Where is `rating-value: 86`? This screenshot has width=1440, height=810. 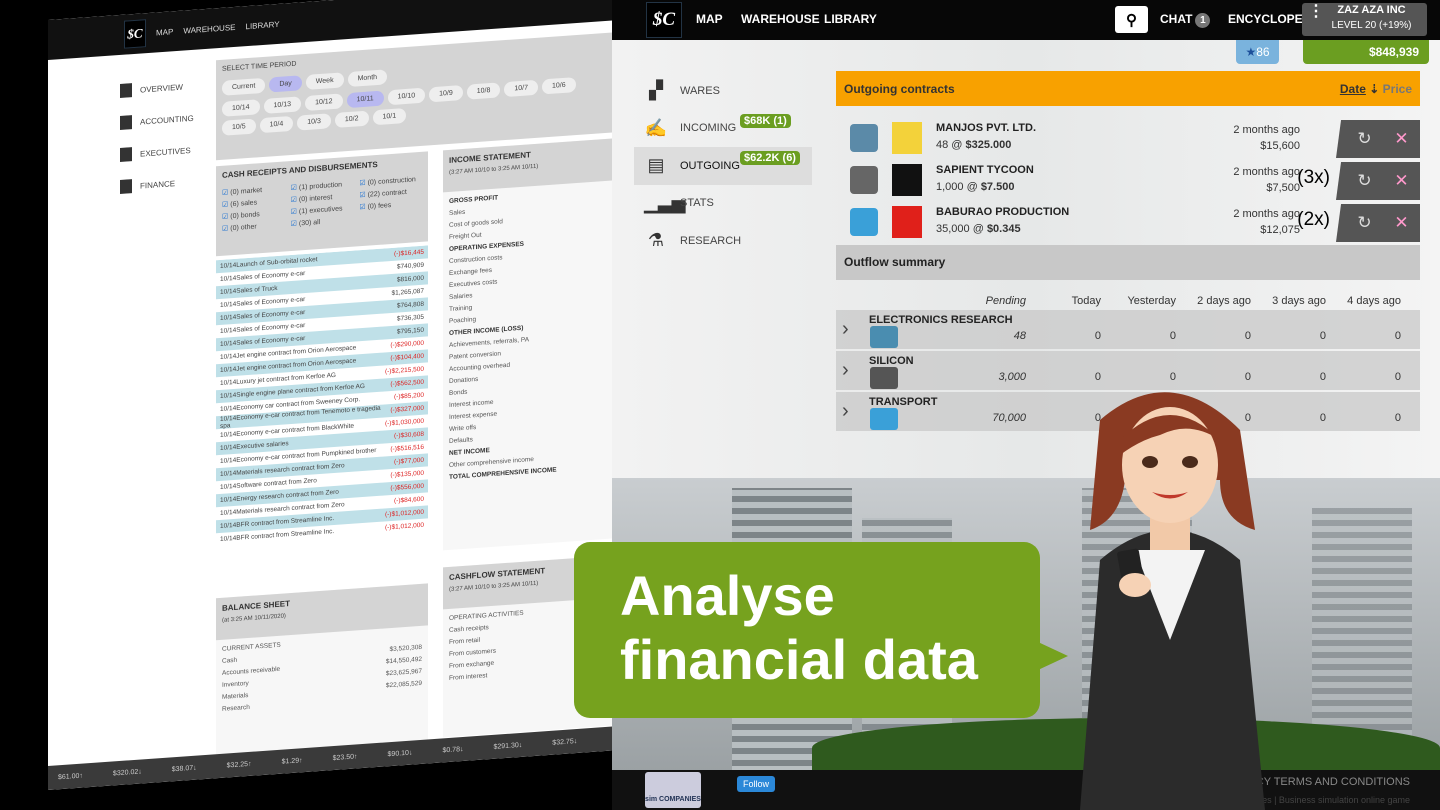
rating-value: 86 is located at coordinates (1263, 52).